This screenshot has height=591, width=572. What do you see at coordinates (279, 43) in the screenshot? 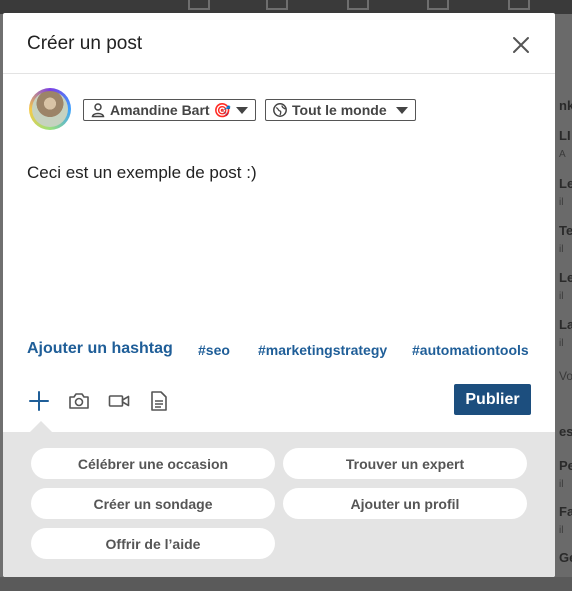
I see `dialog-header: Créer un post` at bounding box center [279, 43].